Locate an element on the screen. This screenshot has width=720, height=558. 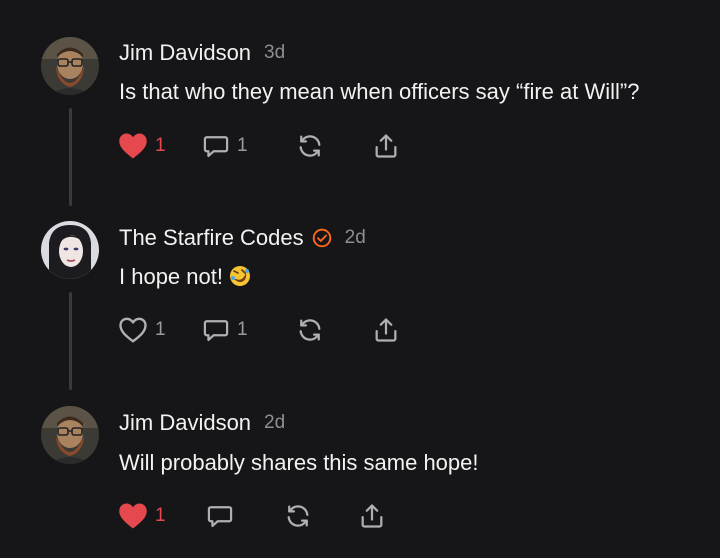
comment-text: Will probably shares this same hope! is located at coordinates (299, 462).